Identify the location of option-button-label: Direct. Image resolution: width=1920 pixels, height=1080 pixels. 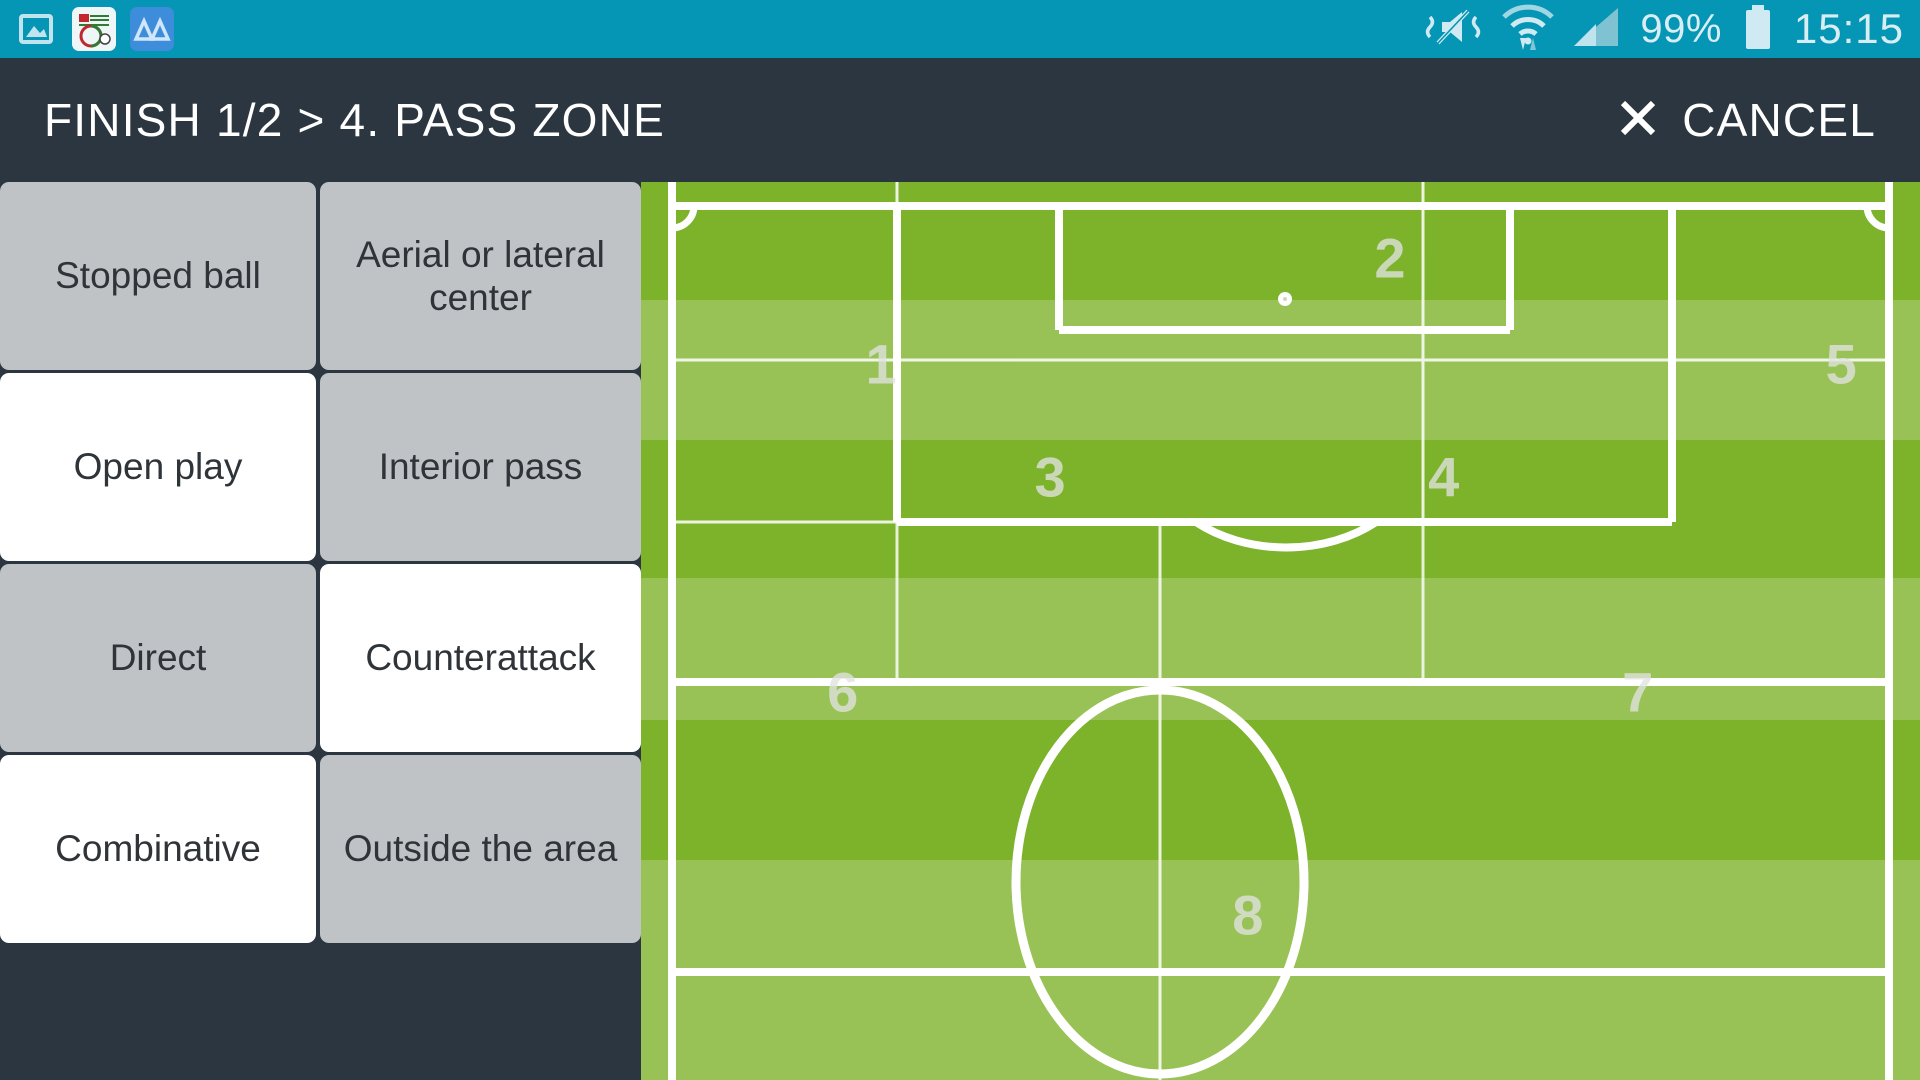
(158, 658).